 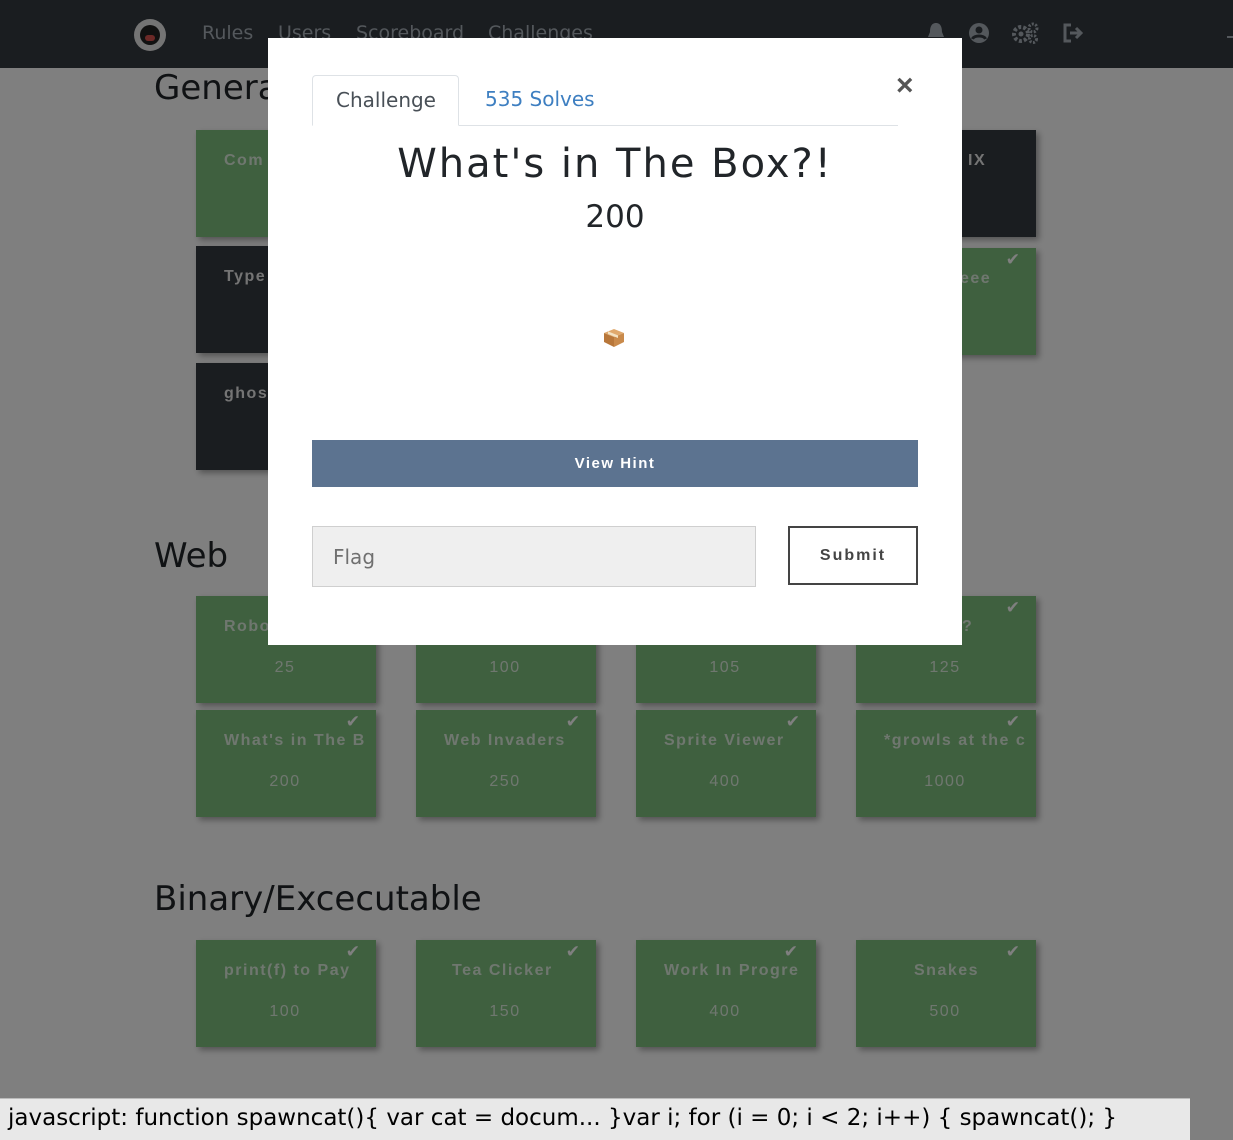 What do you see at coordinates (905, 86) in the screenshot?
I see `close-button: ×` at bounding box center [905, 86].